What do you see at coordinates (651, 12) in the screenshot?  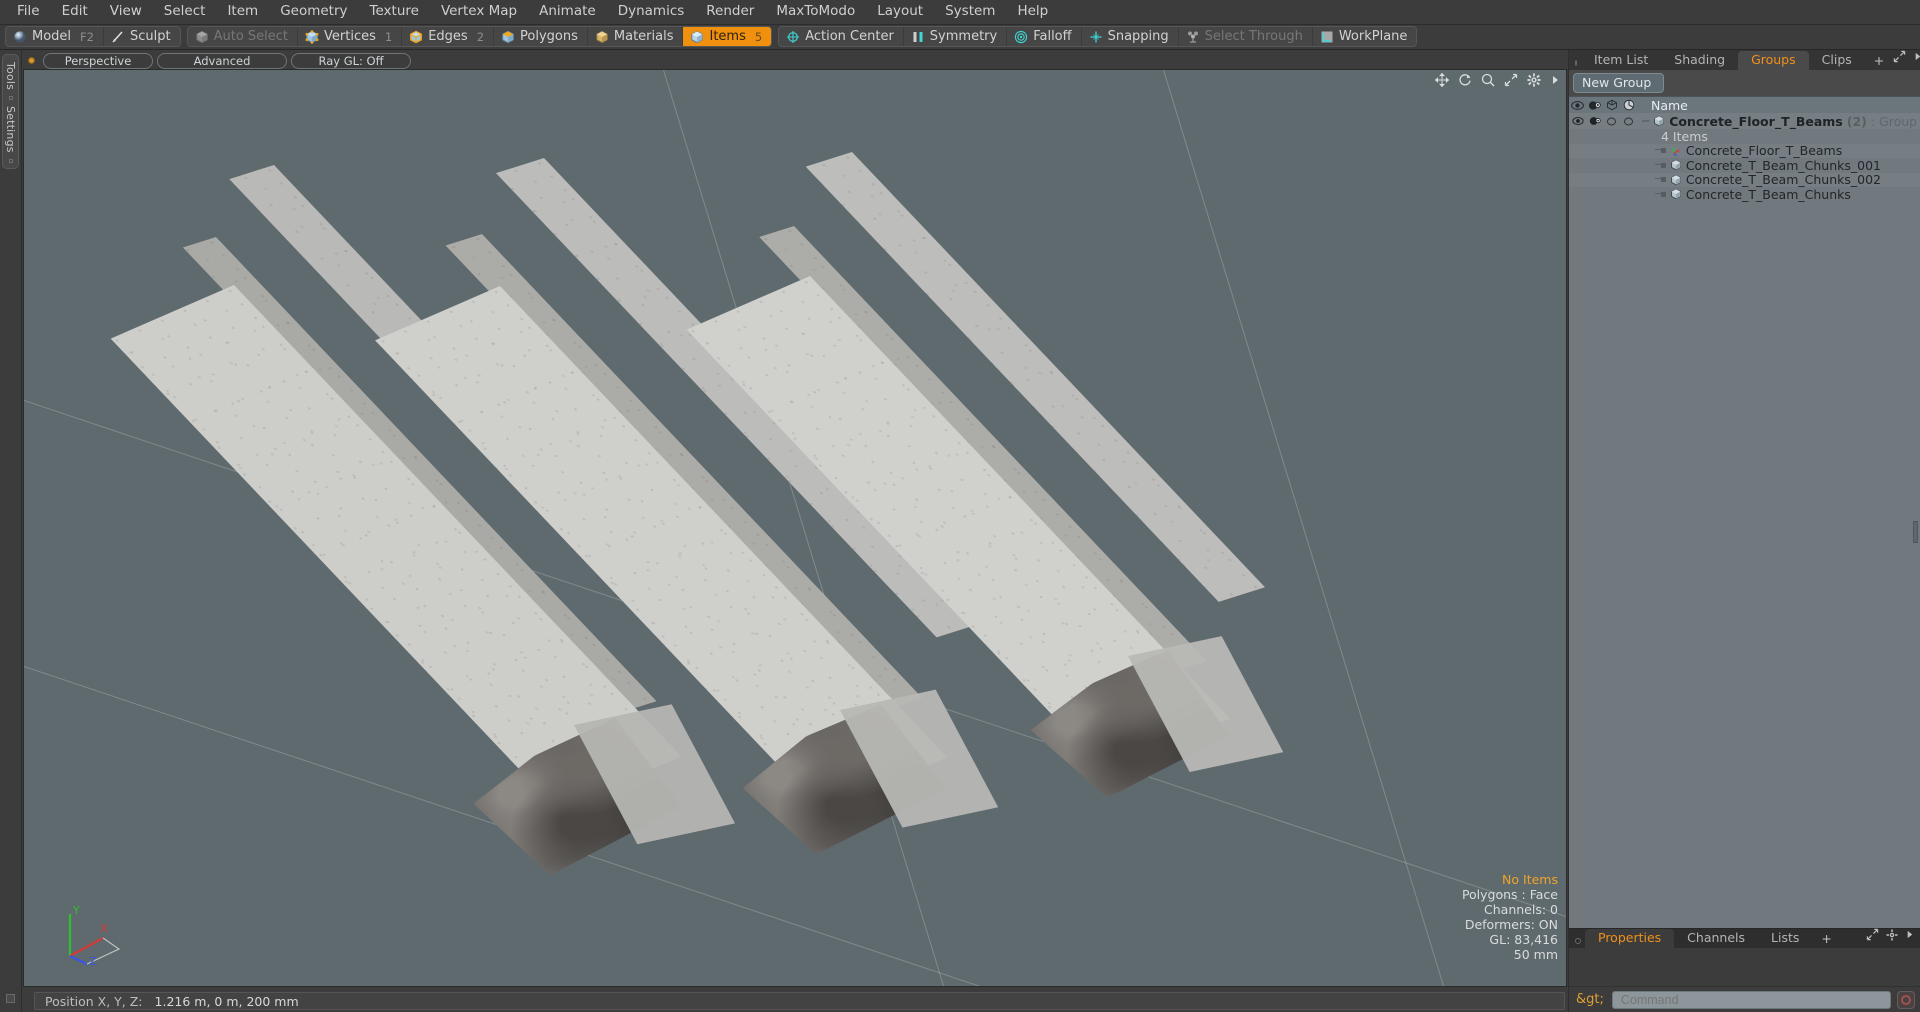 I see `menu-item-dynamics: Dynamics` at bounding box center [651, 12].